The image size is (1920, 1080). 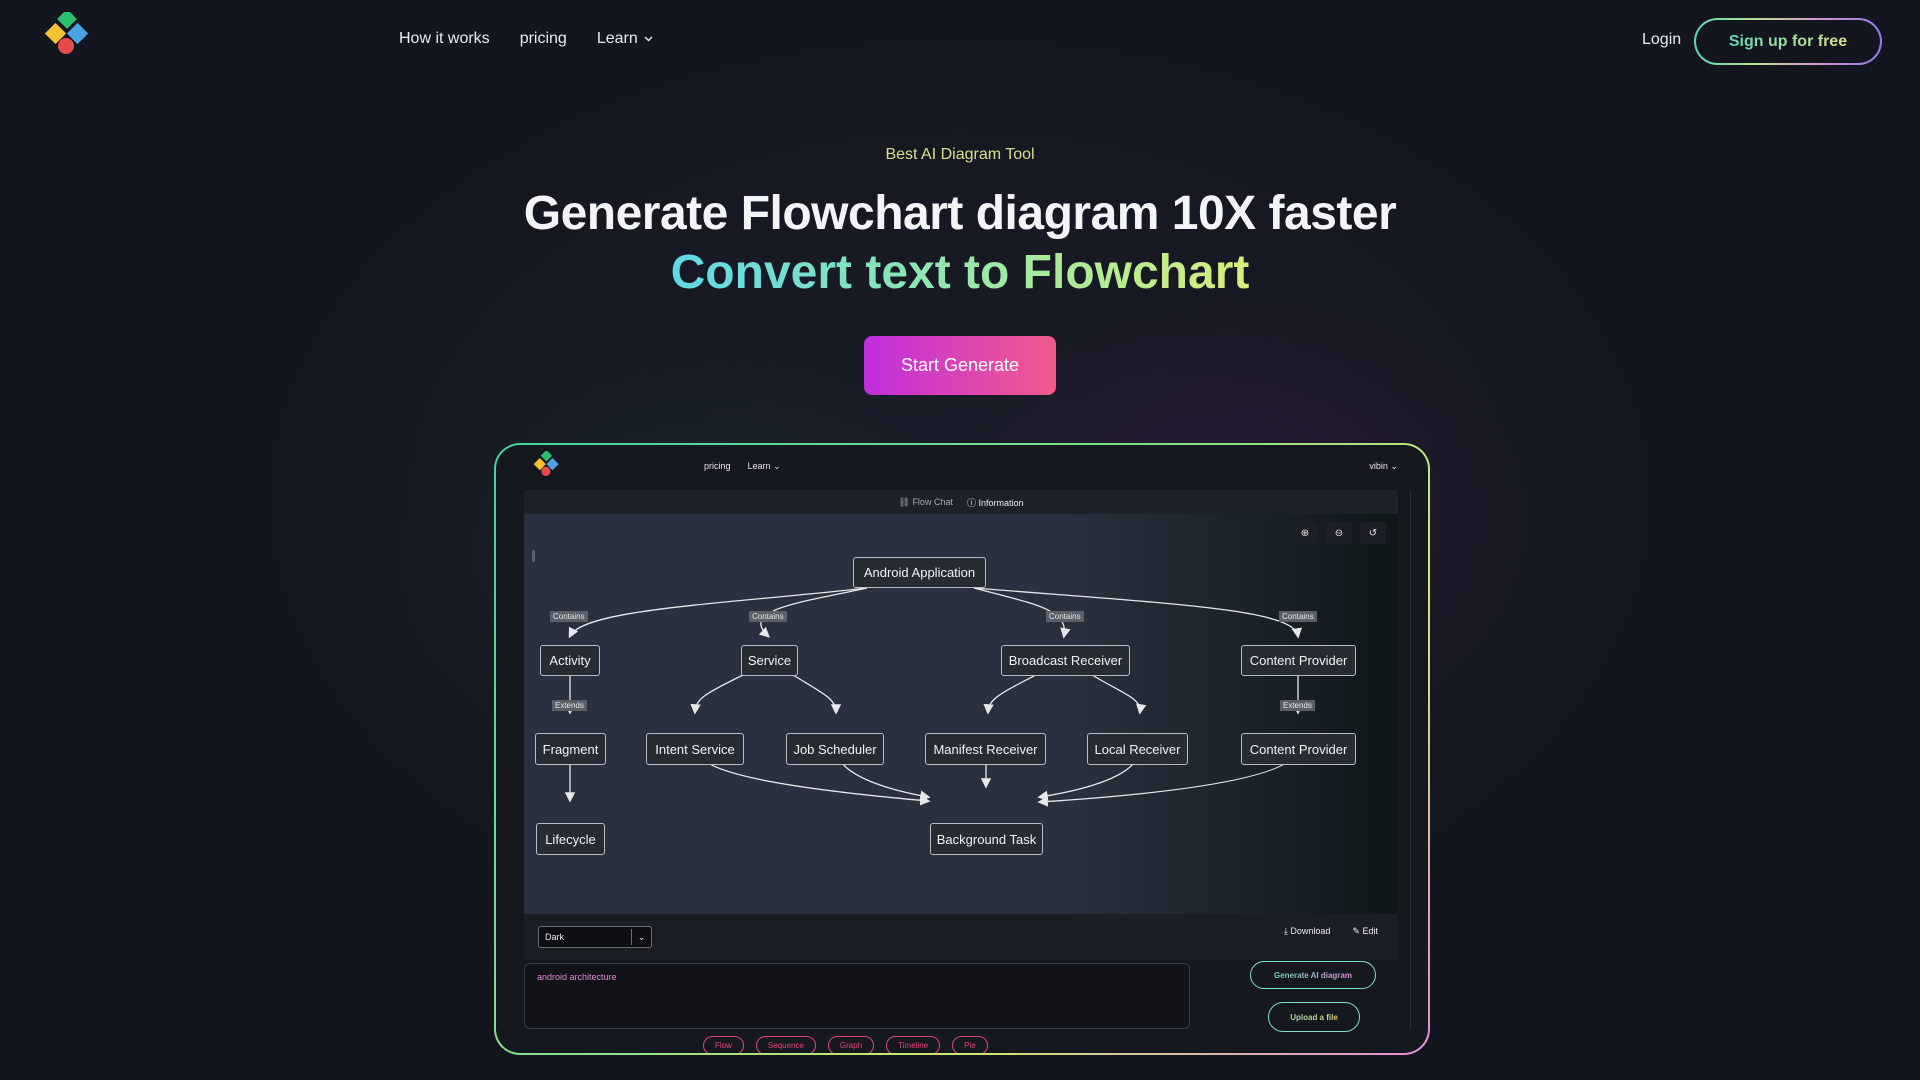 I want to click on chevron-down-icon, so click(x=648, y=39).